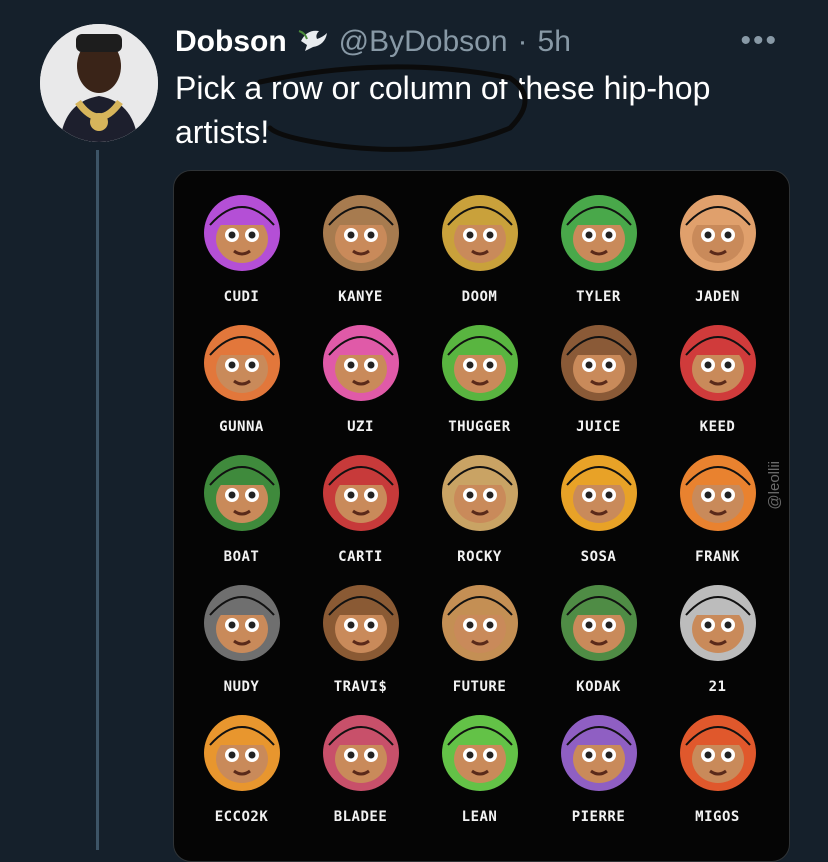 The width and height of the screenshot is (828, 862). I want to click on artist-cell: CUDI, so click(241, 244).